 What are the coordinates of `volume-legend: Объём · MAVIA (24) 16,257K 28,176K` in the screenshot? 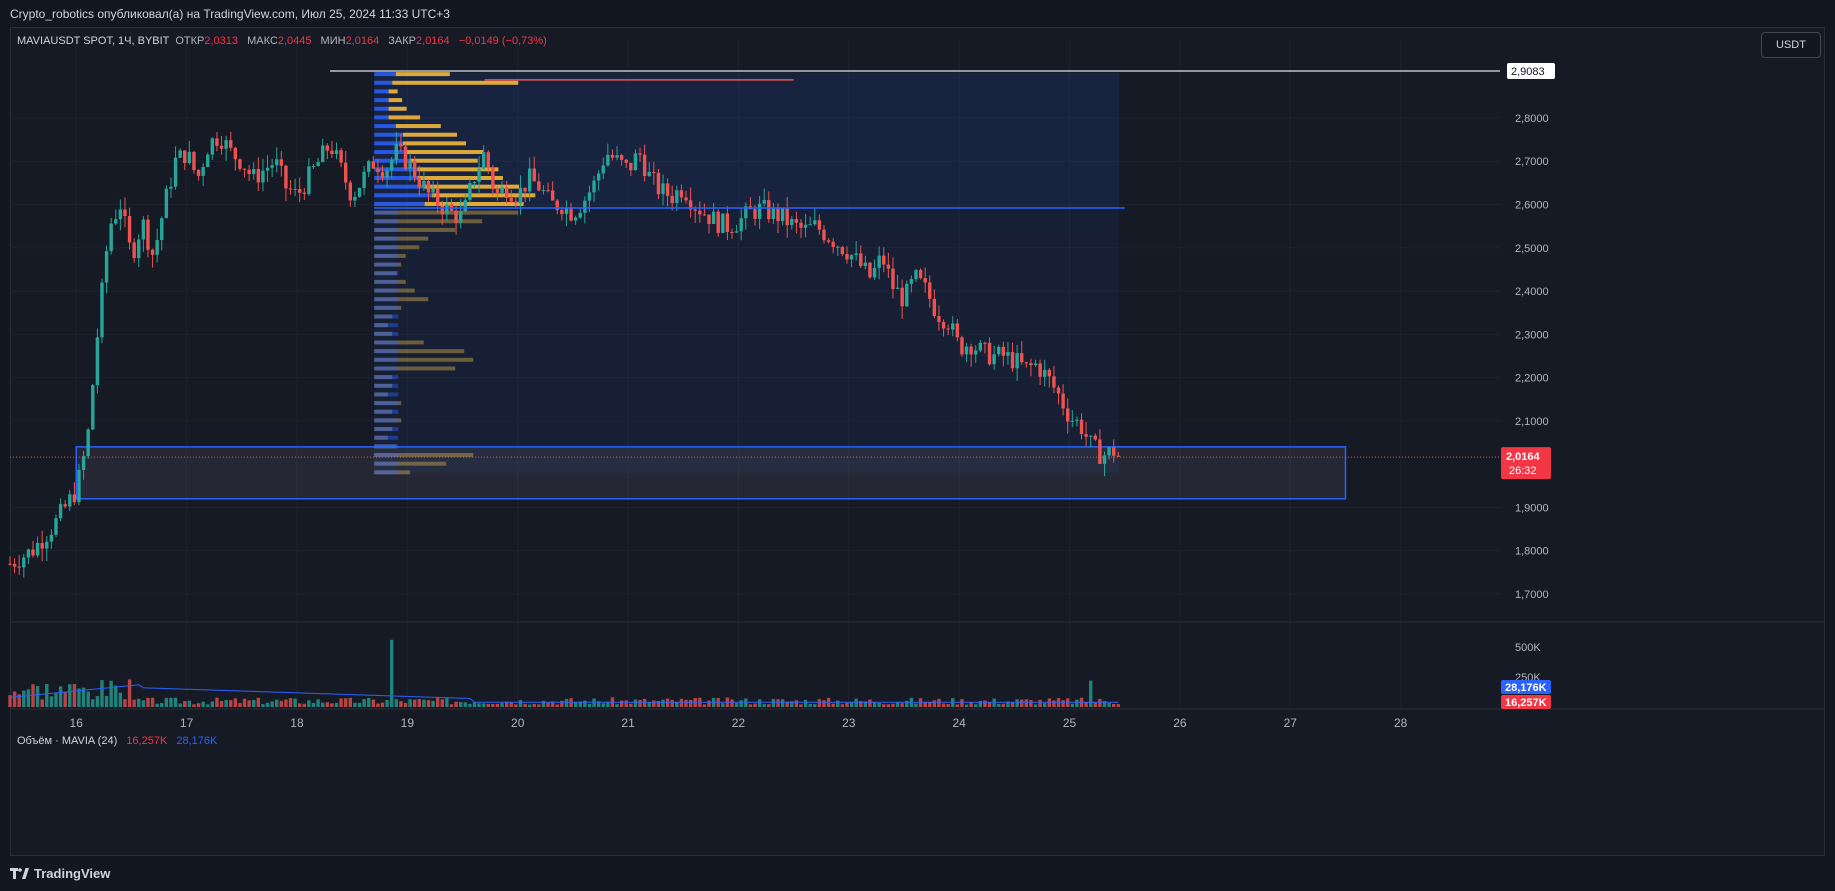 It's located at (117, 741).